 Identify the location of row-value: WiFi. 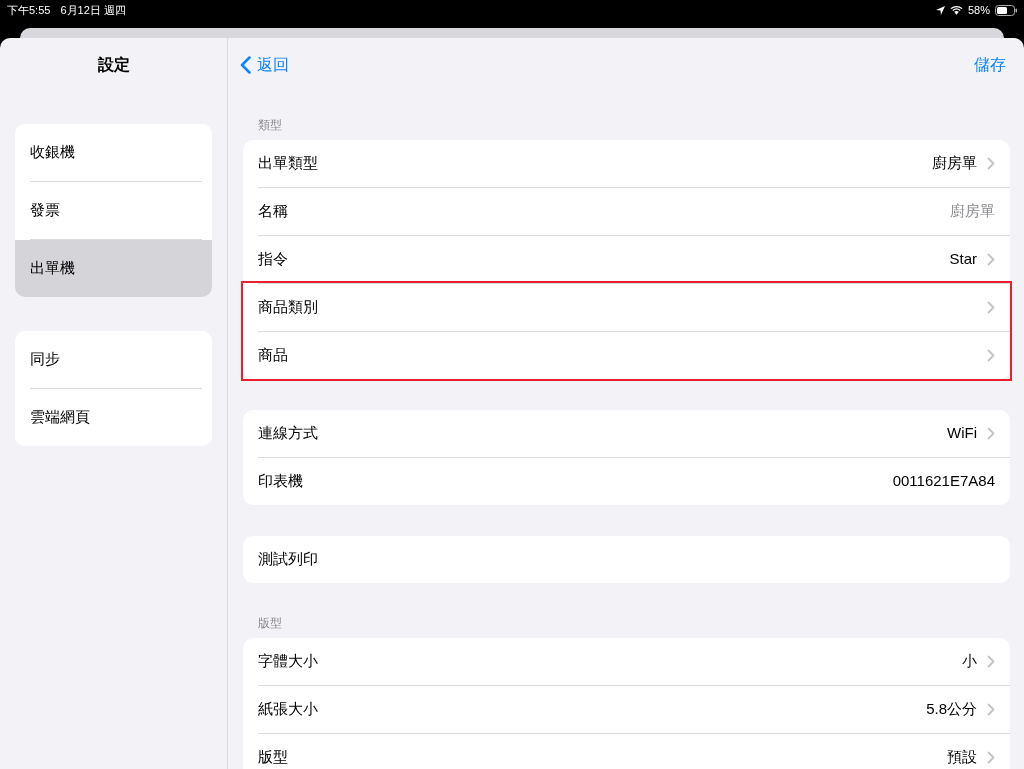
(962, 433).